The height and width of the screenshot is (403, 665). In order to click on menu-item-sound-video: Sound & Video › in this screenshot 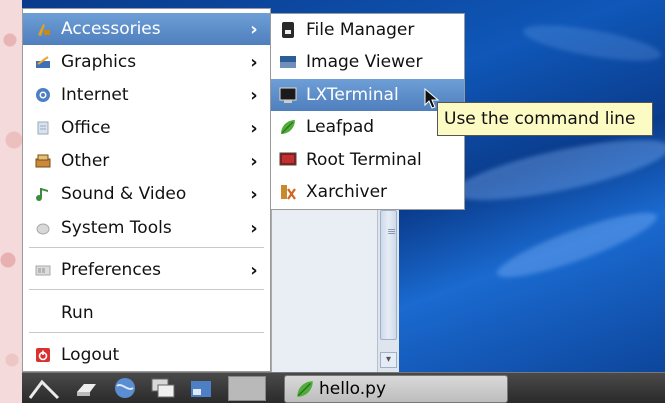, I will do `click(146, 194)`.